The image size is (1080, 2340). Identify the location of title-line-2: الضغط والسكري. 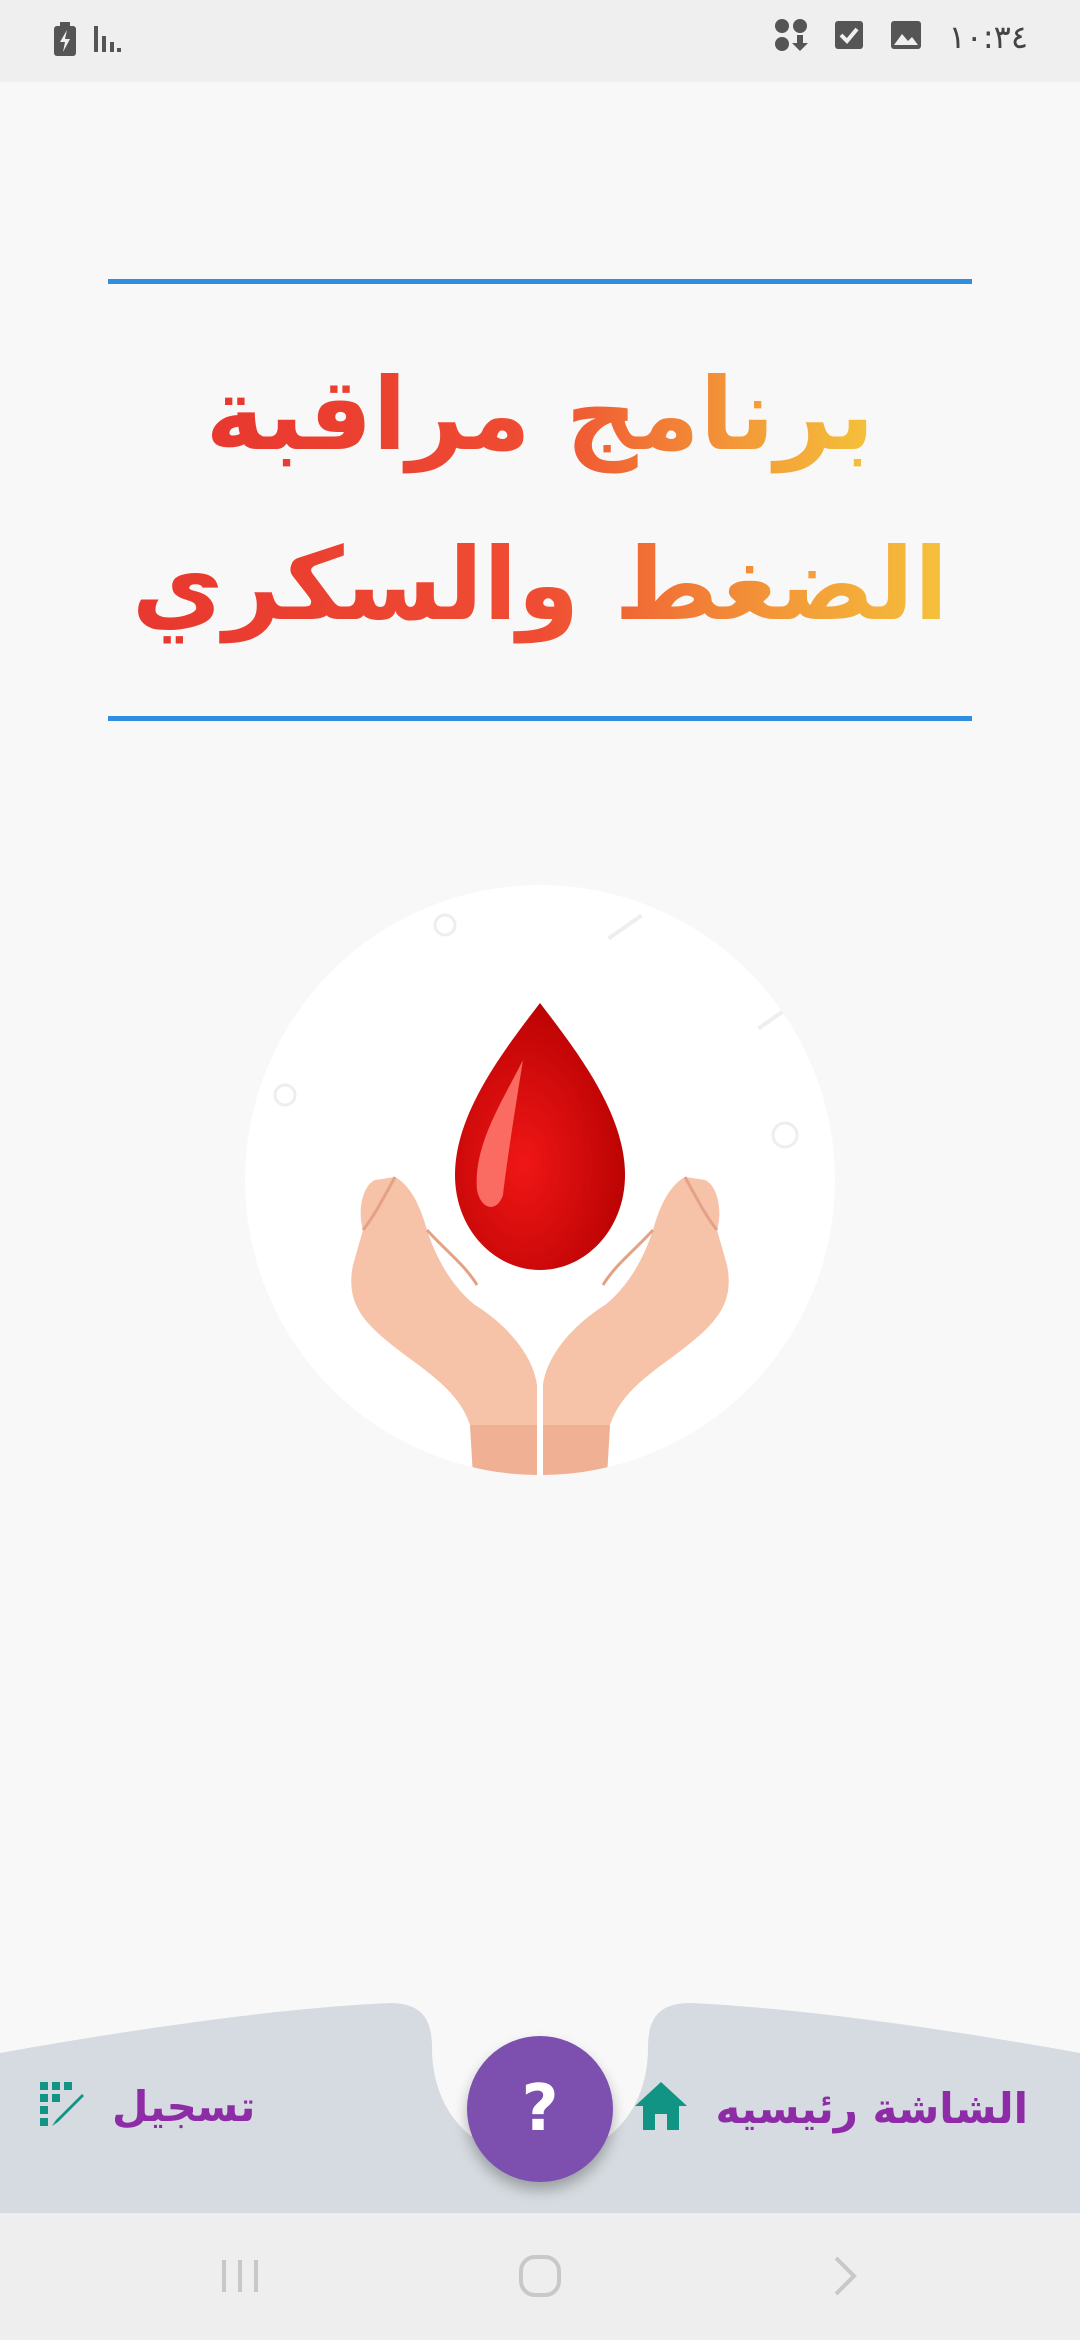
(540, 585).